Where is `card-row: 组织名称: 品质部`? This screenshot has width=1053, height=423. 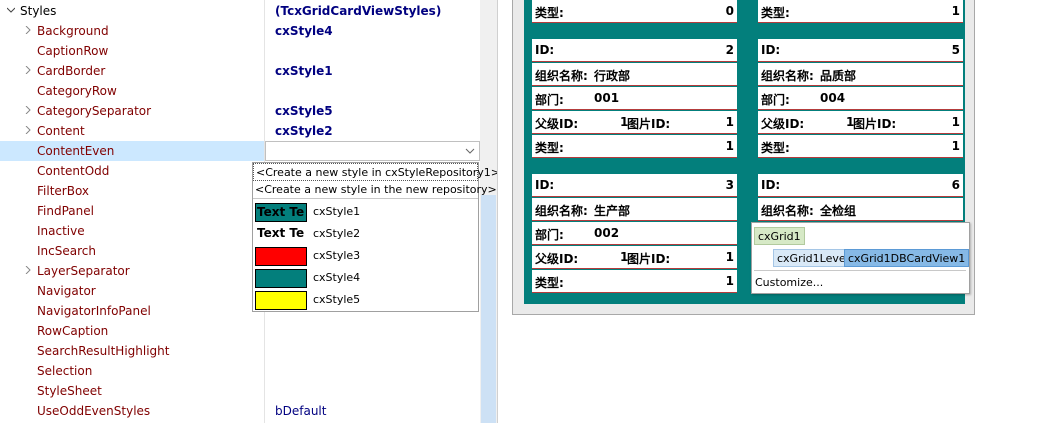
card-row: 组织名称: 品质部 is located at coordinates (860, 74).